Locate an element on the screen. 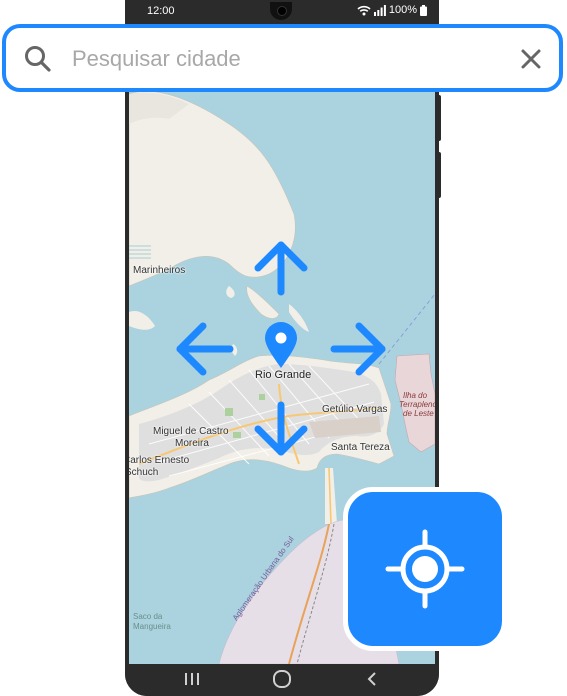  map-label-miguel-de-castro: Miguel de Castro is located at coordinates (191, 431).